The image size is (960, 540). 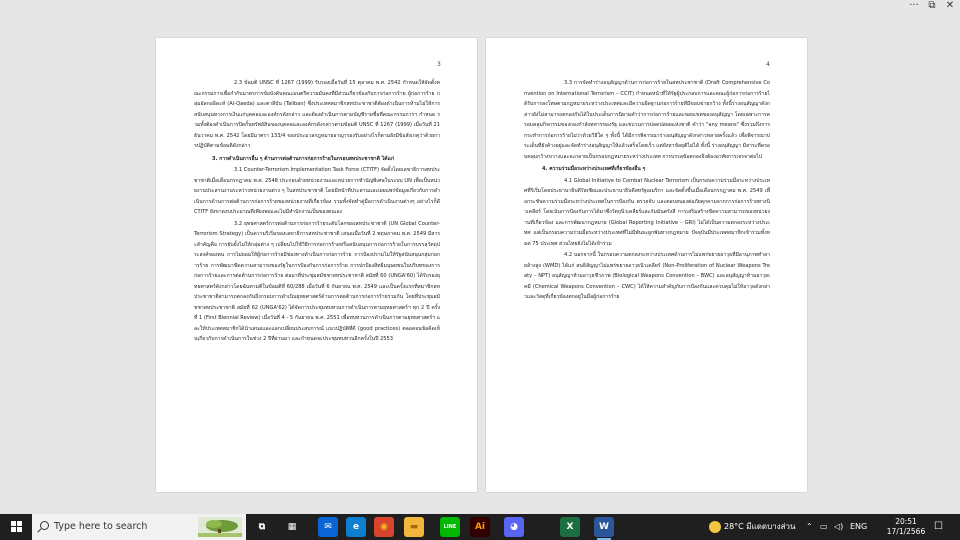 I want to click on clock: 20:51 17/1/2566, so click(x=906, y=527).